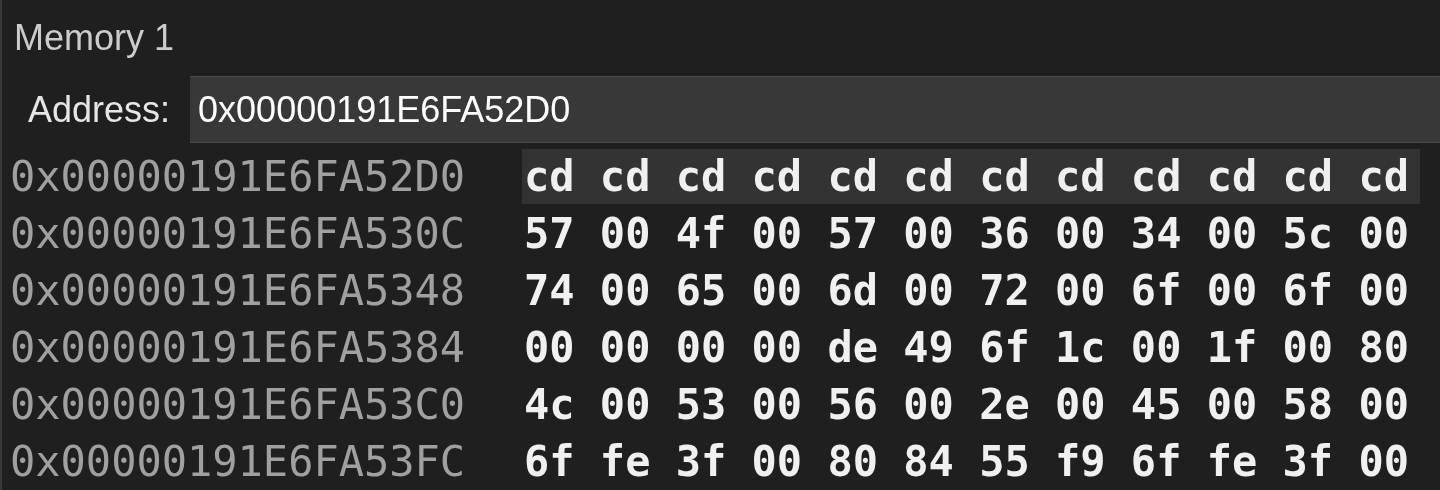 This screenshot has width=1440, height=490. Describe the element at coordinates (94, 37) in the screenshot. I see `panel-title: Memory 1` at that location.